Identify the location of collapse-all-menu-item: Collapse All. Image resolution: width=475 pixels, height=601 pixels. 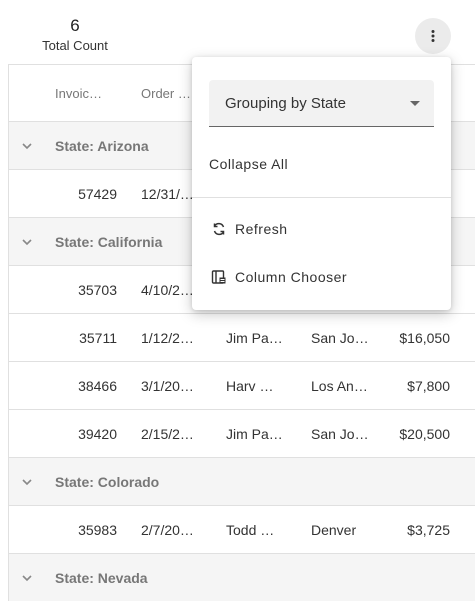
(321, 164).